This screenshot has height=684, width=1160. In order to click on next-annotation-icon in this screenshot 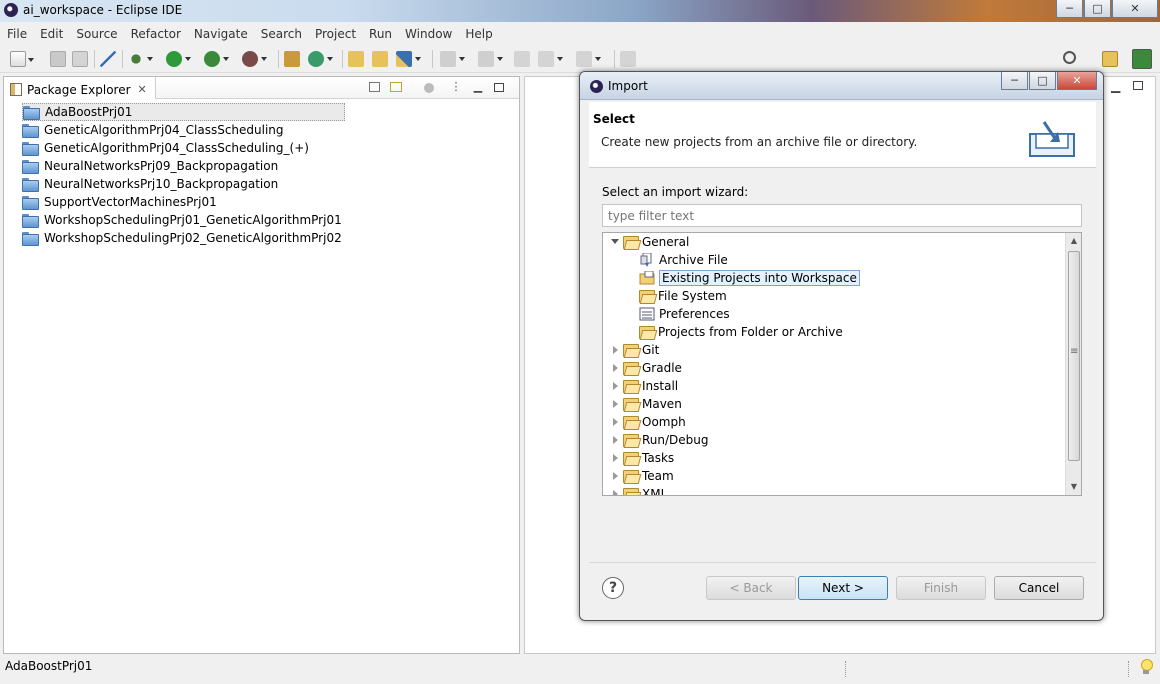, I will do `click(452, 59)`.